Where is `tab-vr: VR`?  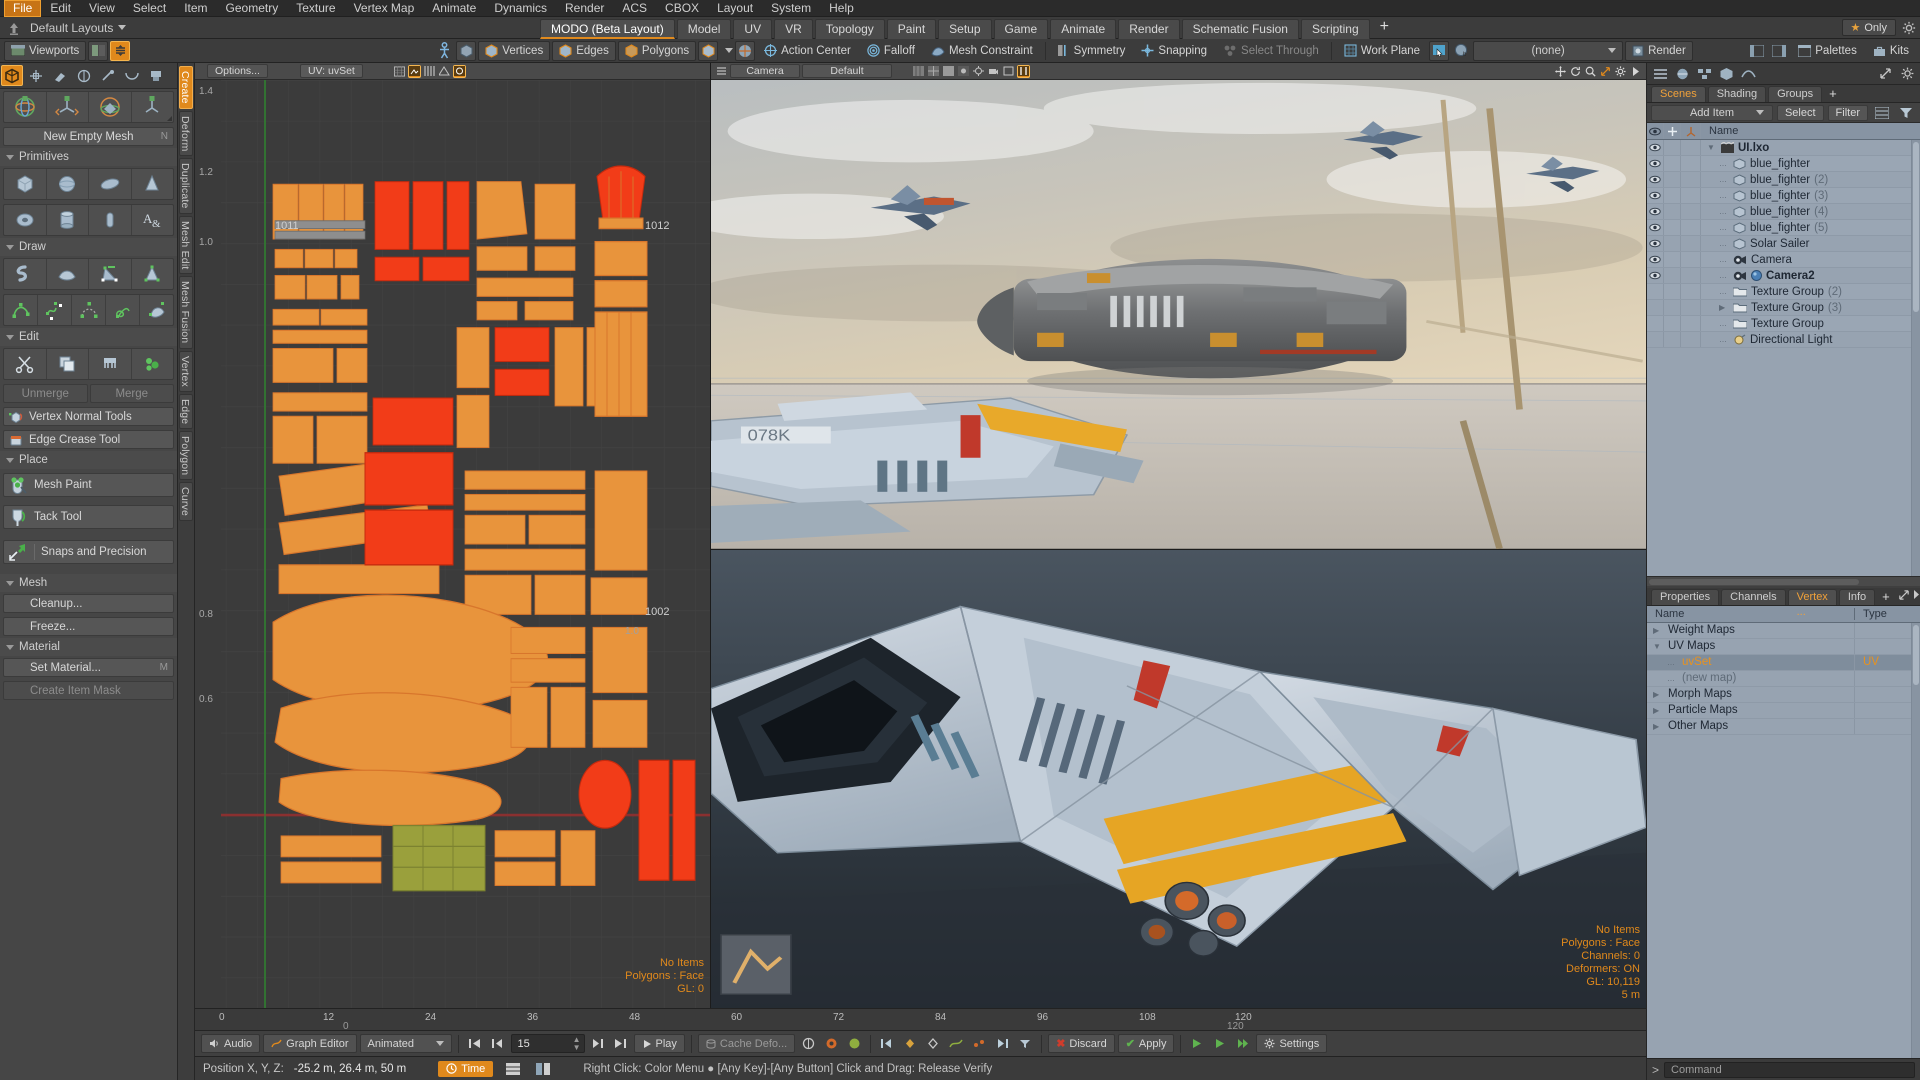 tab-vr: VR is located at coordinates (793, 28).